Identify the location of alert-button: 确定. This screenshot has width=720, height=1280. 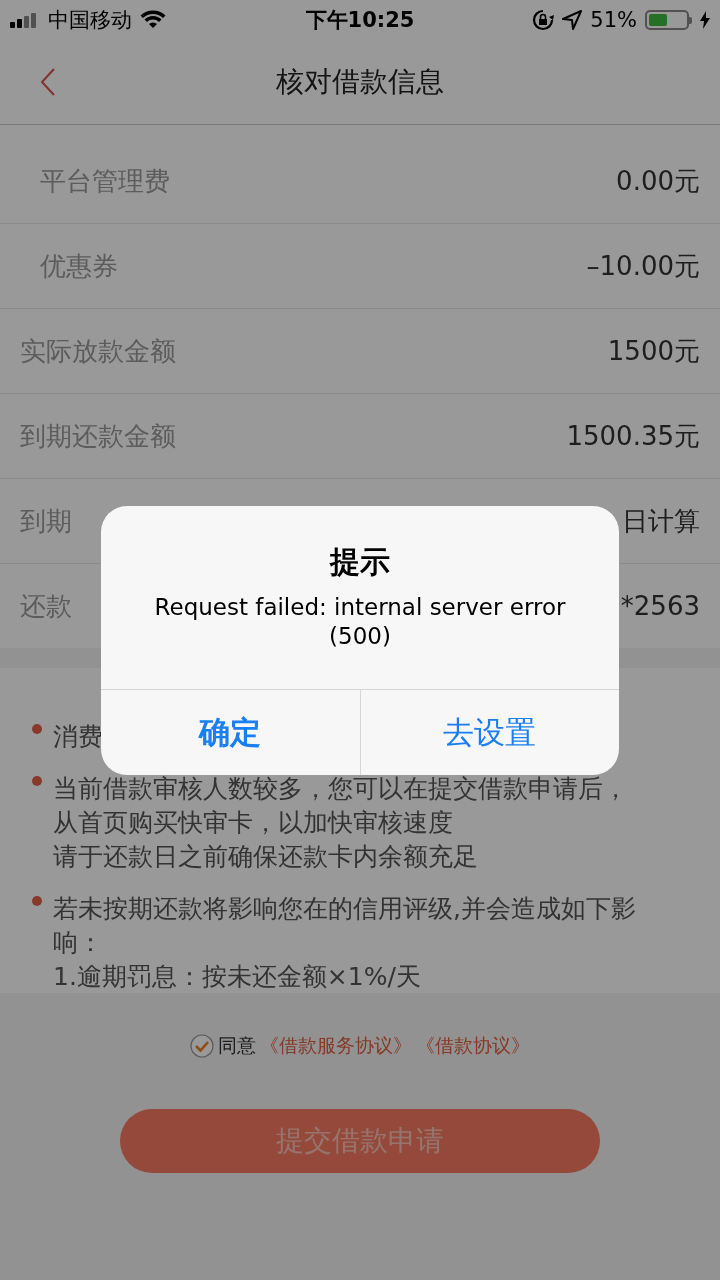
(230, 732).